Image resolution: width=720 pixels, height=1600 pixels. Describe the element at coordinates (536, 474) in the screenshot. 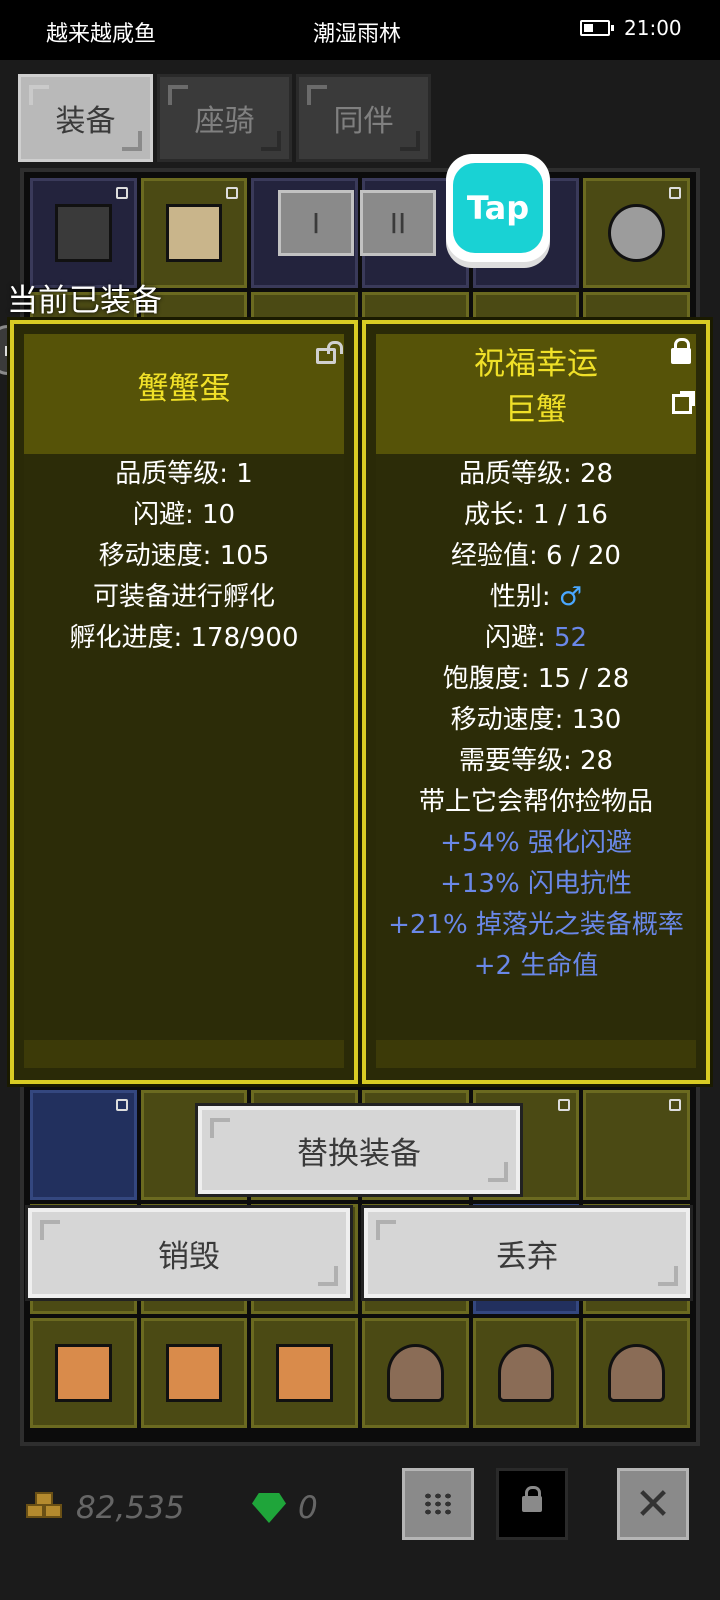

I see `stat-quality: 品质等级: 28` at that location.